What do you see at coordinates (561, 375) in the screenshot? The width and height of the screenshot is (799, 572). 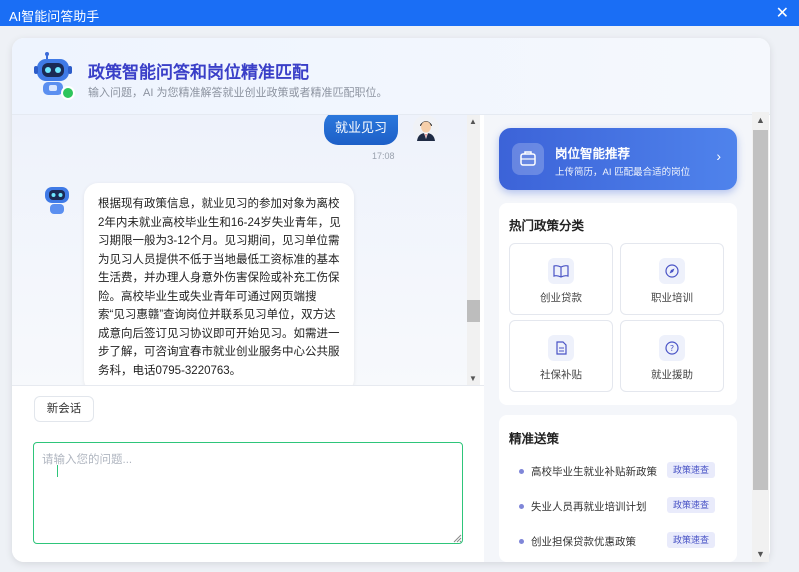 I see `category-label: 社保补贴` at bounding box center [561, 375].